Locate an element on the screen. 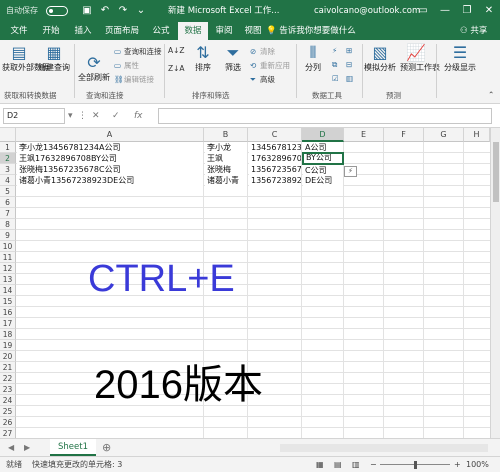 Image resolution: width=500 pixels, height=472 pixels. zoom-in-icon: + is located at coordinates (457, 464).